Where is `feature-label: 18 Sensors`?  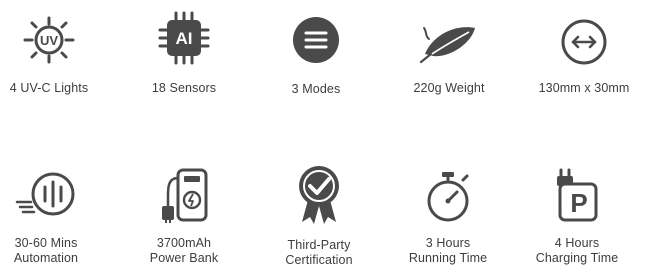
feature-label: 18 Sensors is located at coordinates (184, 88).